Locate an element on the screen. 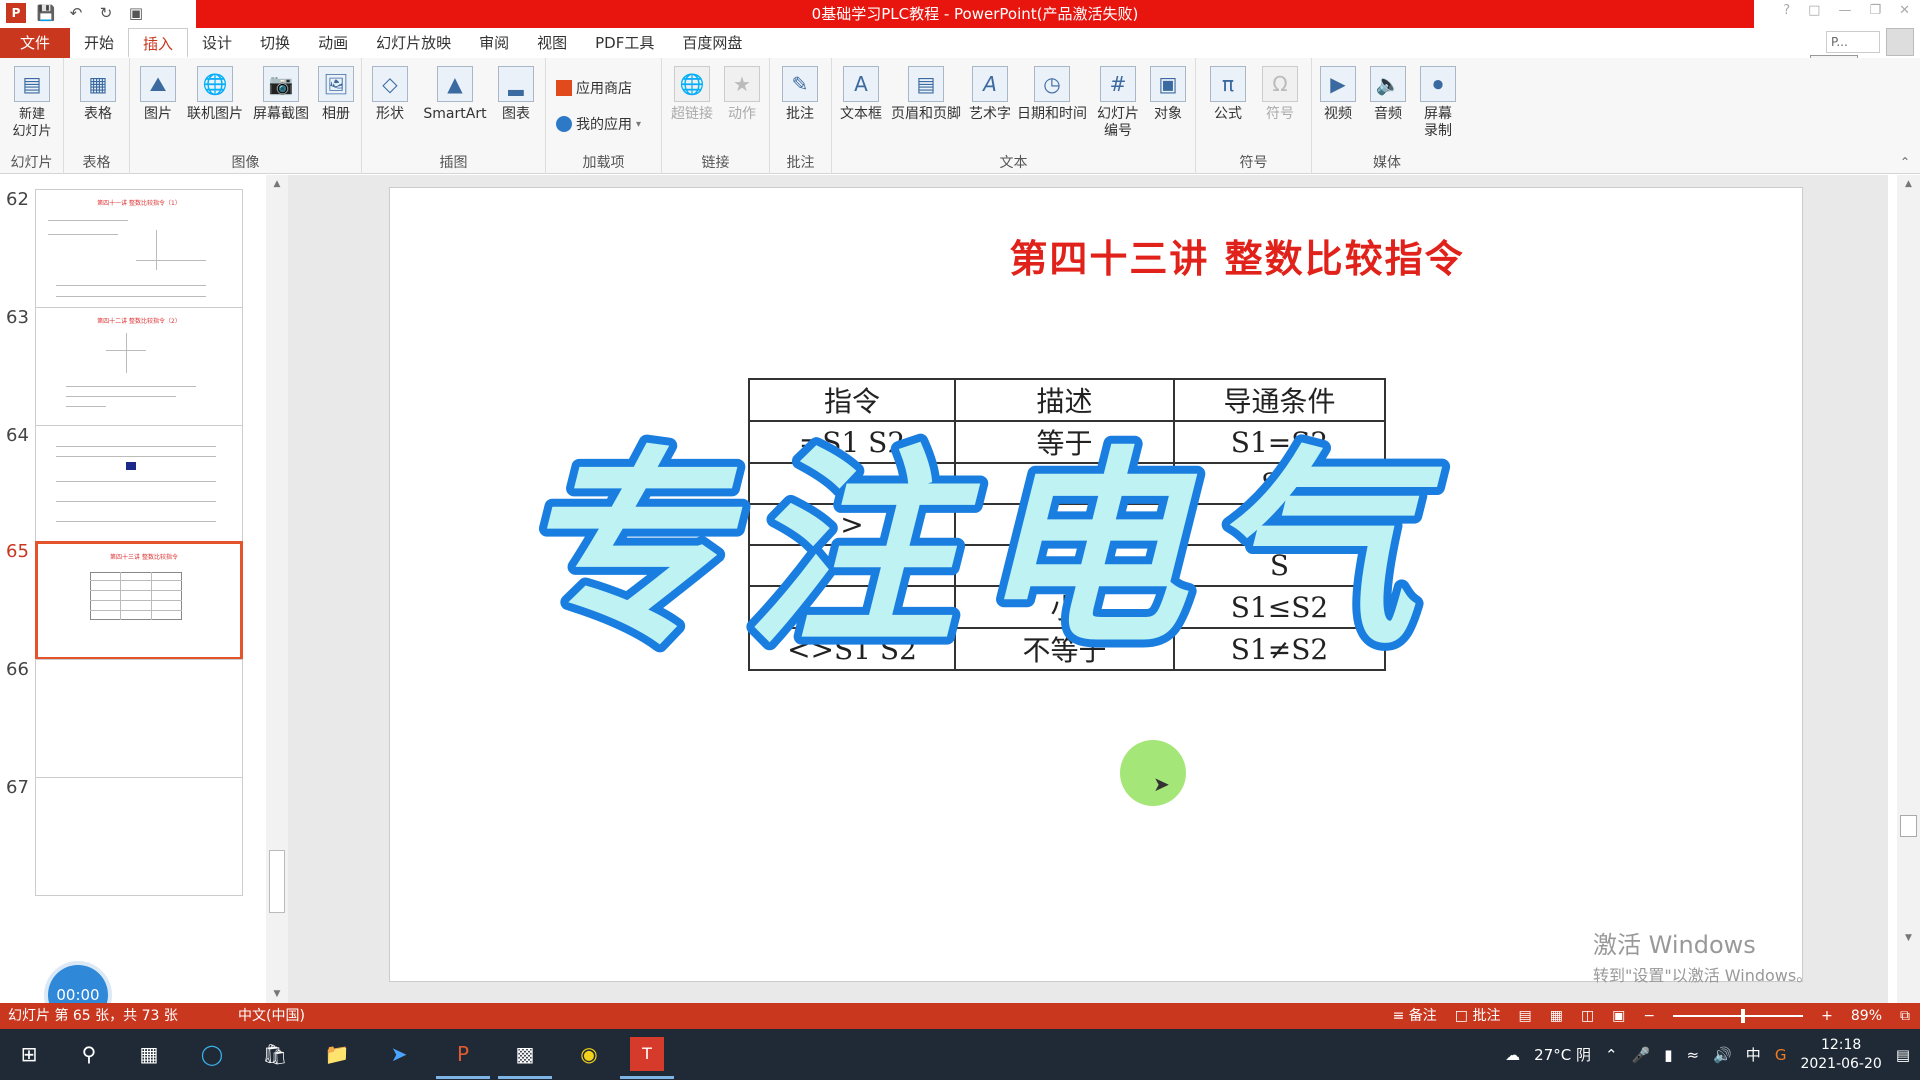 Image resolution: width=1920 pixels, height=1080 pixels. paint-app-icon: ▩ is located at coordinates (525, 1058).